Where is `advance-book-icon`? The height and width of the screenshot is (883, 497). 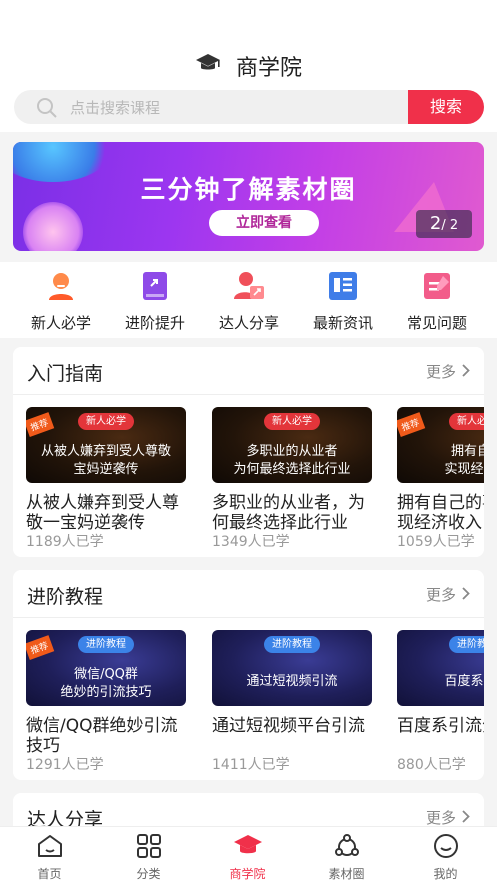 advance-book-icon is located at coordinates (155, 286).